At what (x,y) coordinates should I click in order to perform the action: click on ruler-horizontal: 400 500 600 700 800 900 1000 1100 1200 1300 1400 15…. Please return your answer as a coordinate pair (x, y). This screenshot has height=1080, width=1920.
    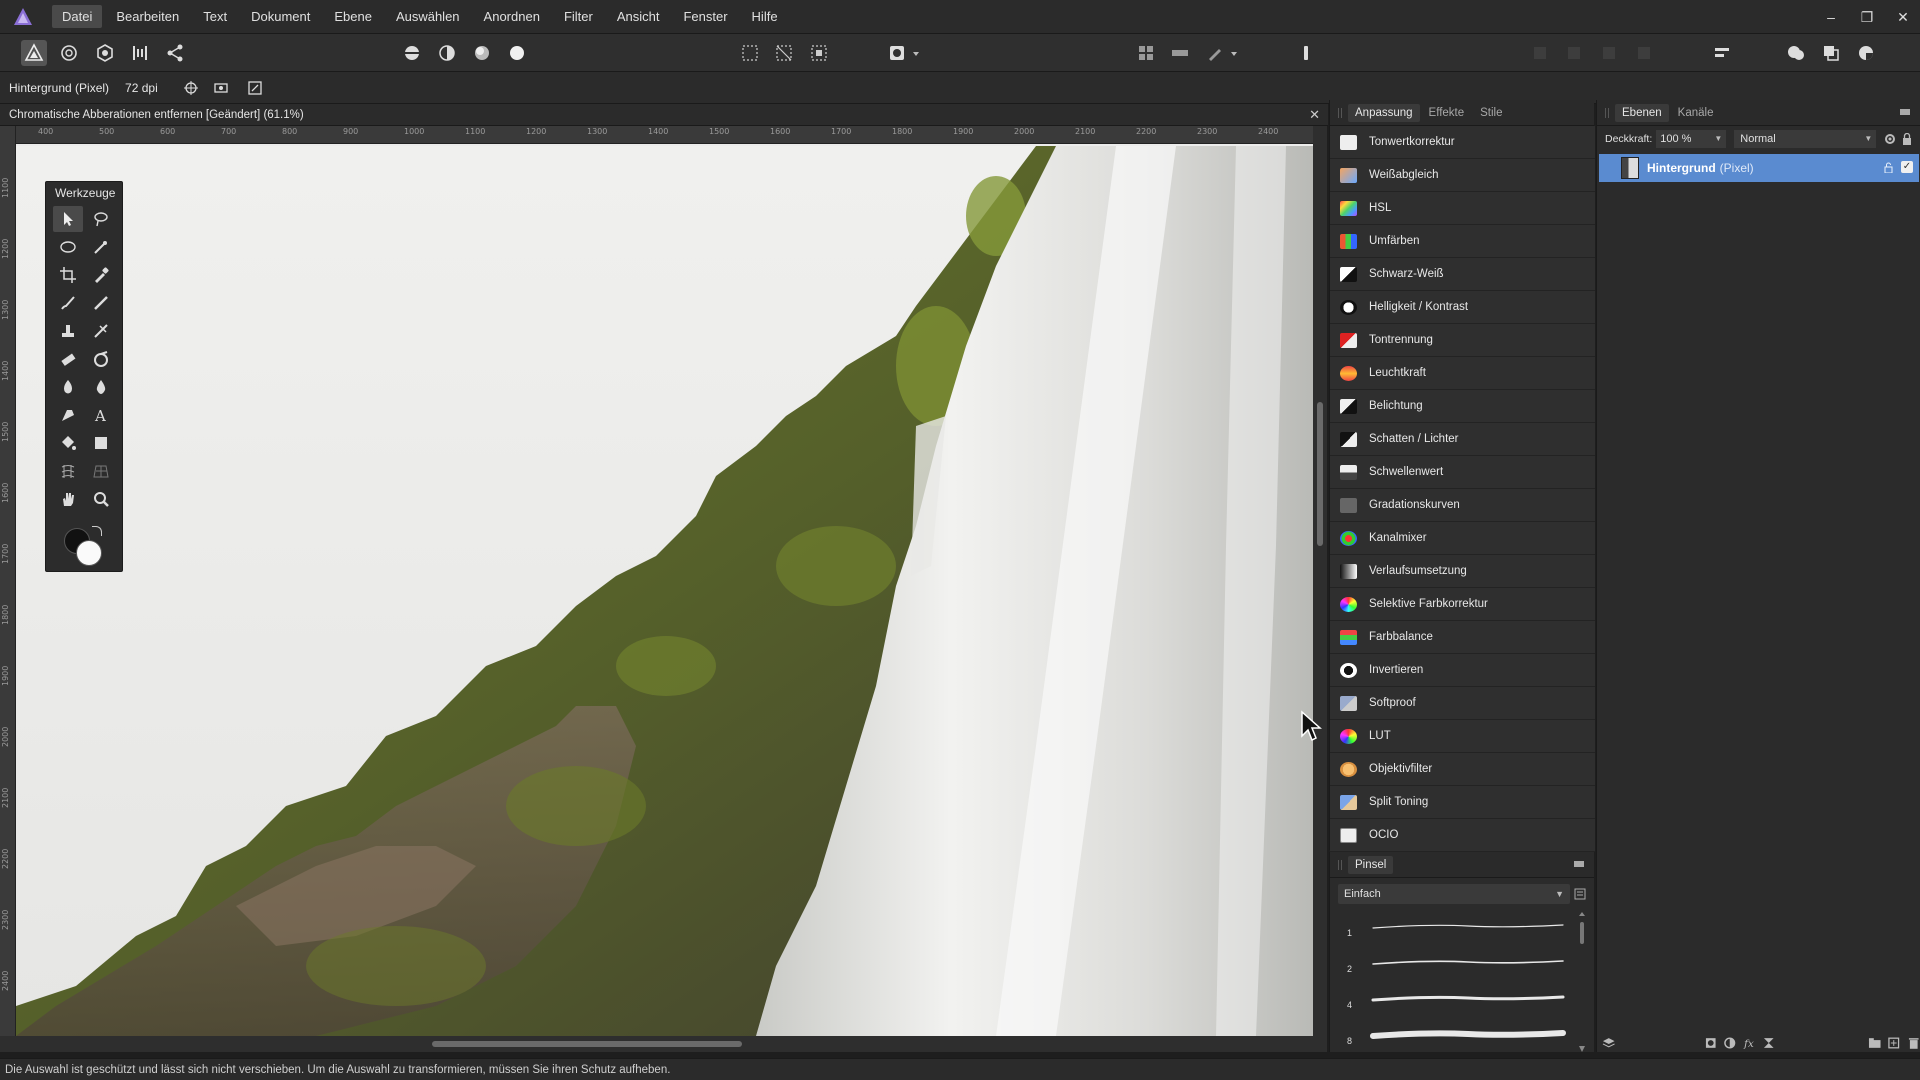
    Looking at the image, I should click on (664, 135).